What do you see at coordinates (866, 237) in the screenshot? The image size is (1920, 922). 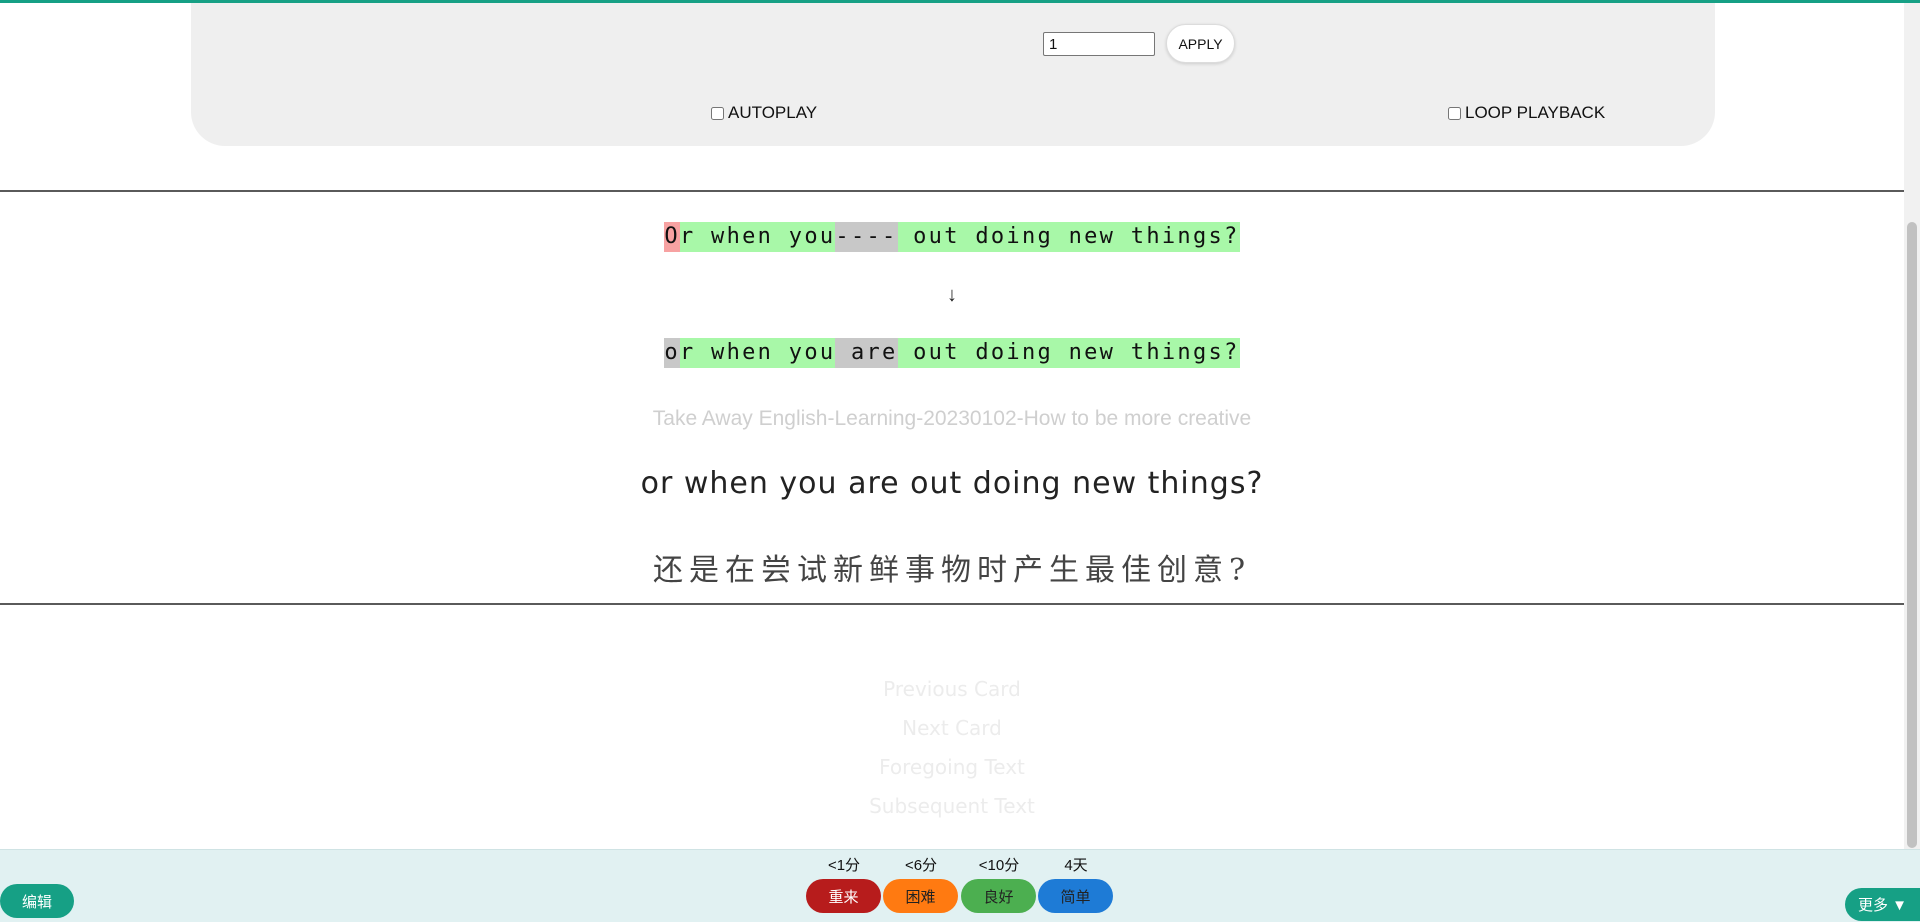 I see `typed-segment: ----` at bounding box center [866, 237].